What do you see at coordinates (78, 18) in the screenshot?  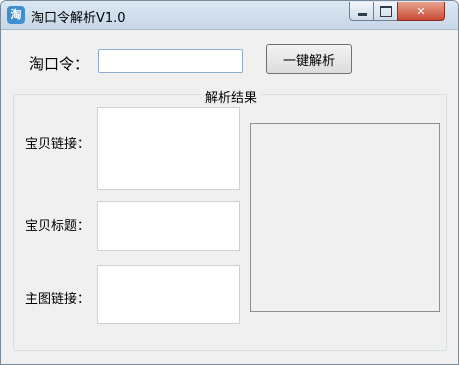 I see `window-title: 淘口令解析V1.0` at bounding box center [78, 18].